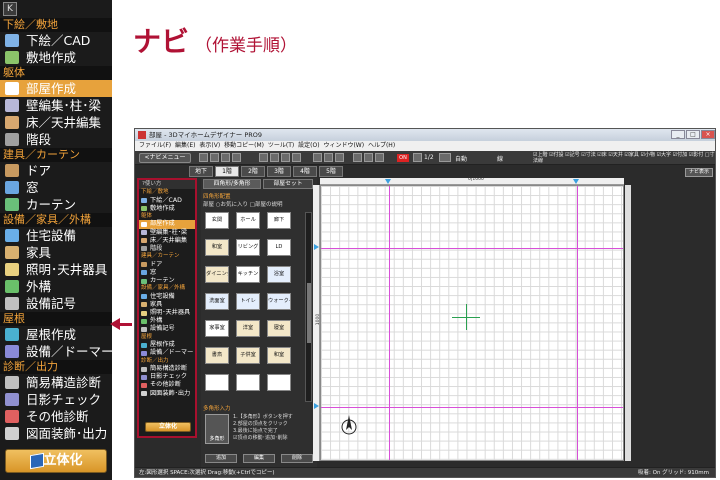  Describe the element at coordinates (309, 313) in the screenshot. I see `scroll-thumb` at that location.